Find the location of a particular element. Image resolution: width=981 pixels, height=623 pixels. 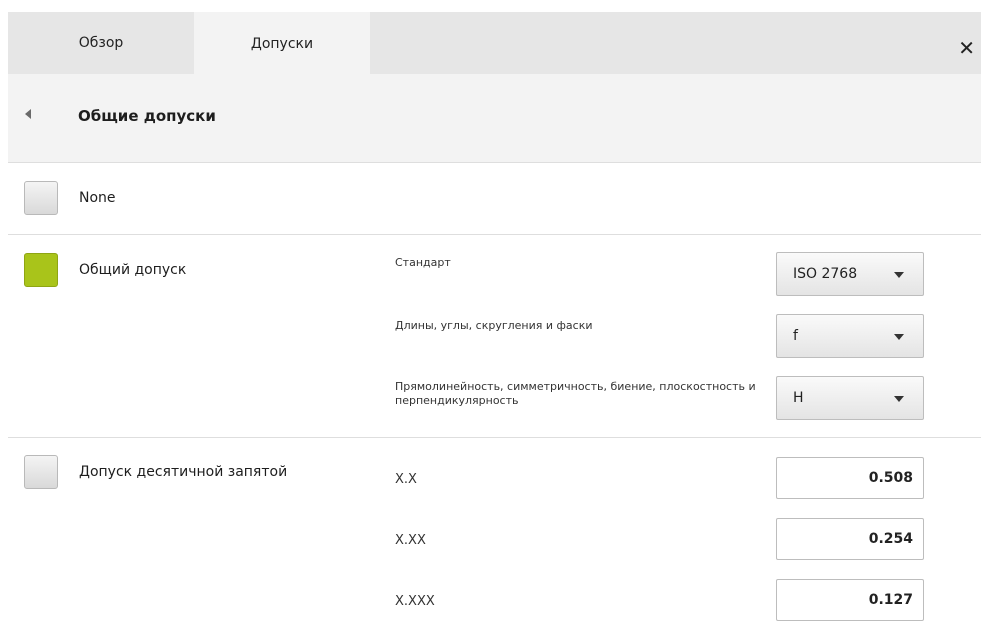

lengths-angles-value: f is located at coordinates (795, 336).